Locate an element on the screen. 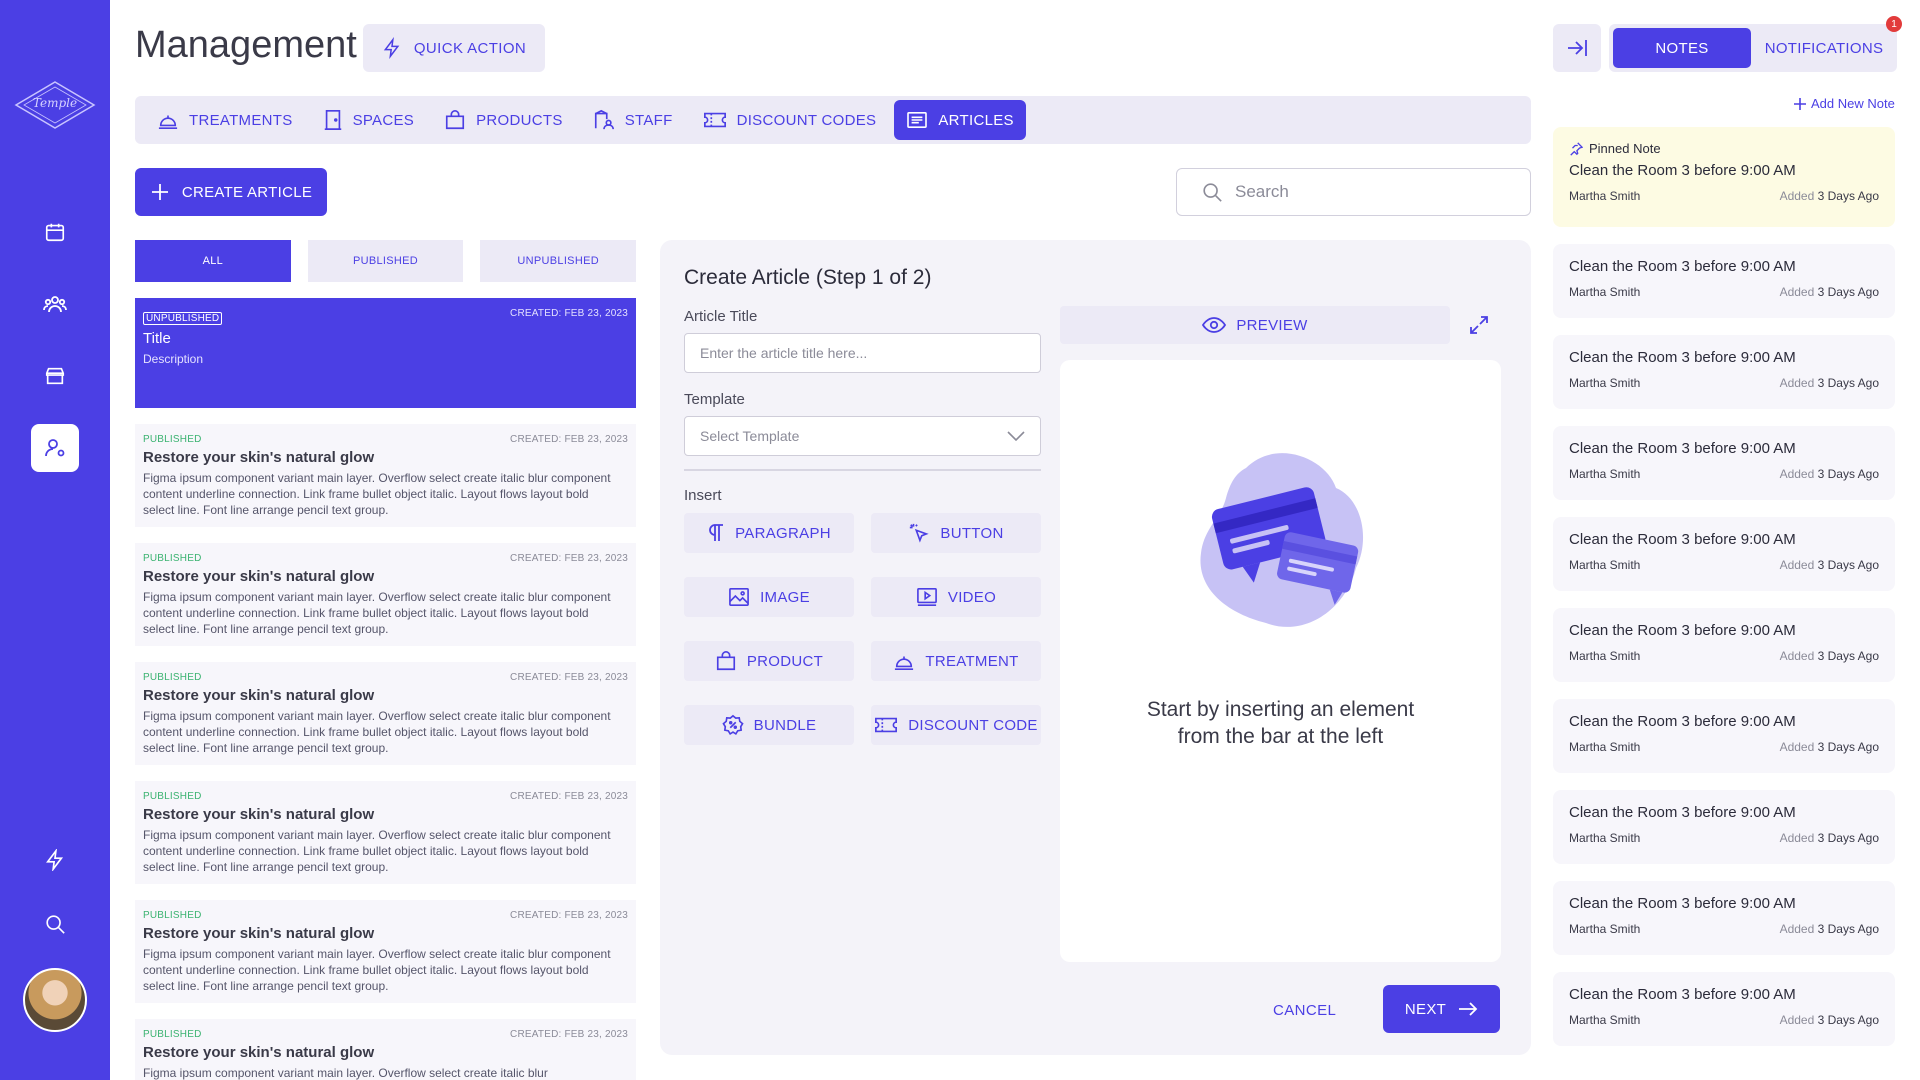 This screenshot has height=1080, width=1920. tab-discount-codes: DISCOUNT CODES is located at coordinates (790, 120).